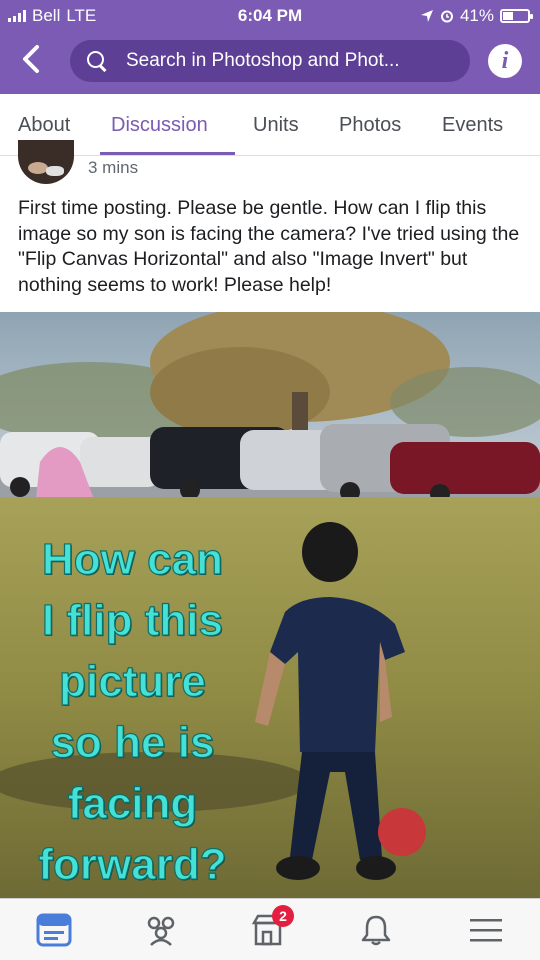 The width and height of the screenshot is (540, 960). I want to click on overlay-line: picture, so click(133, 681).